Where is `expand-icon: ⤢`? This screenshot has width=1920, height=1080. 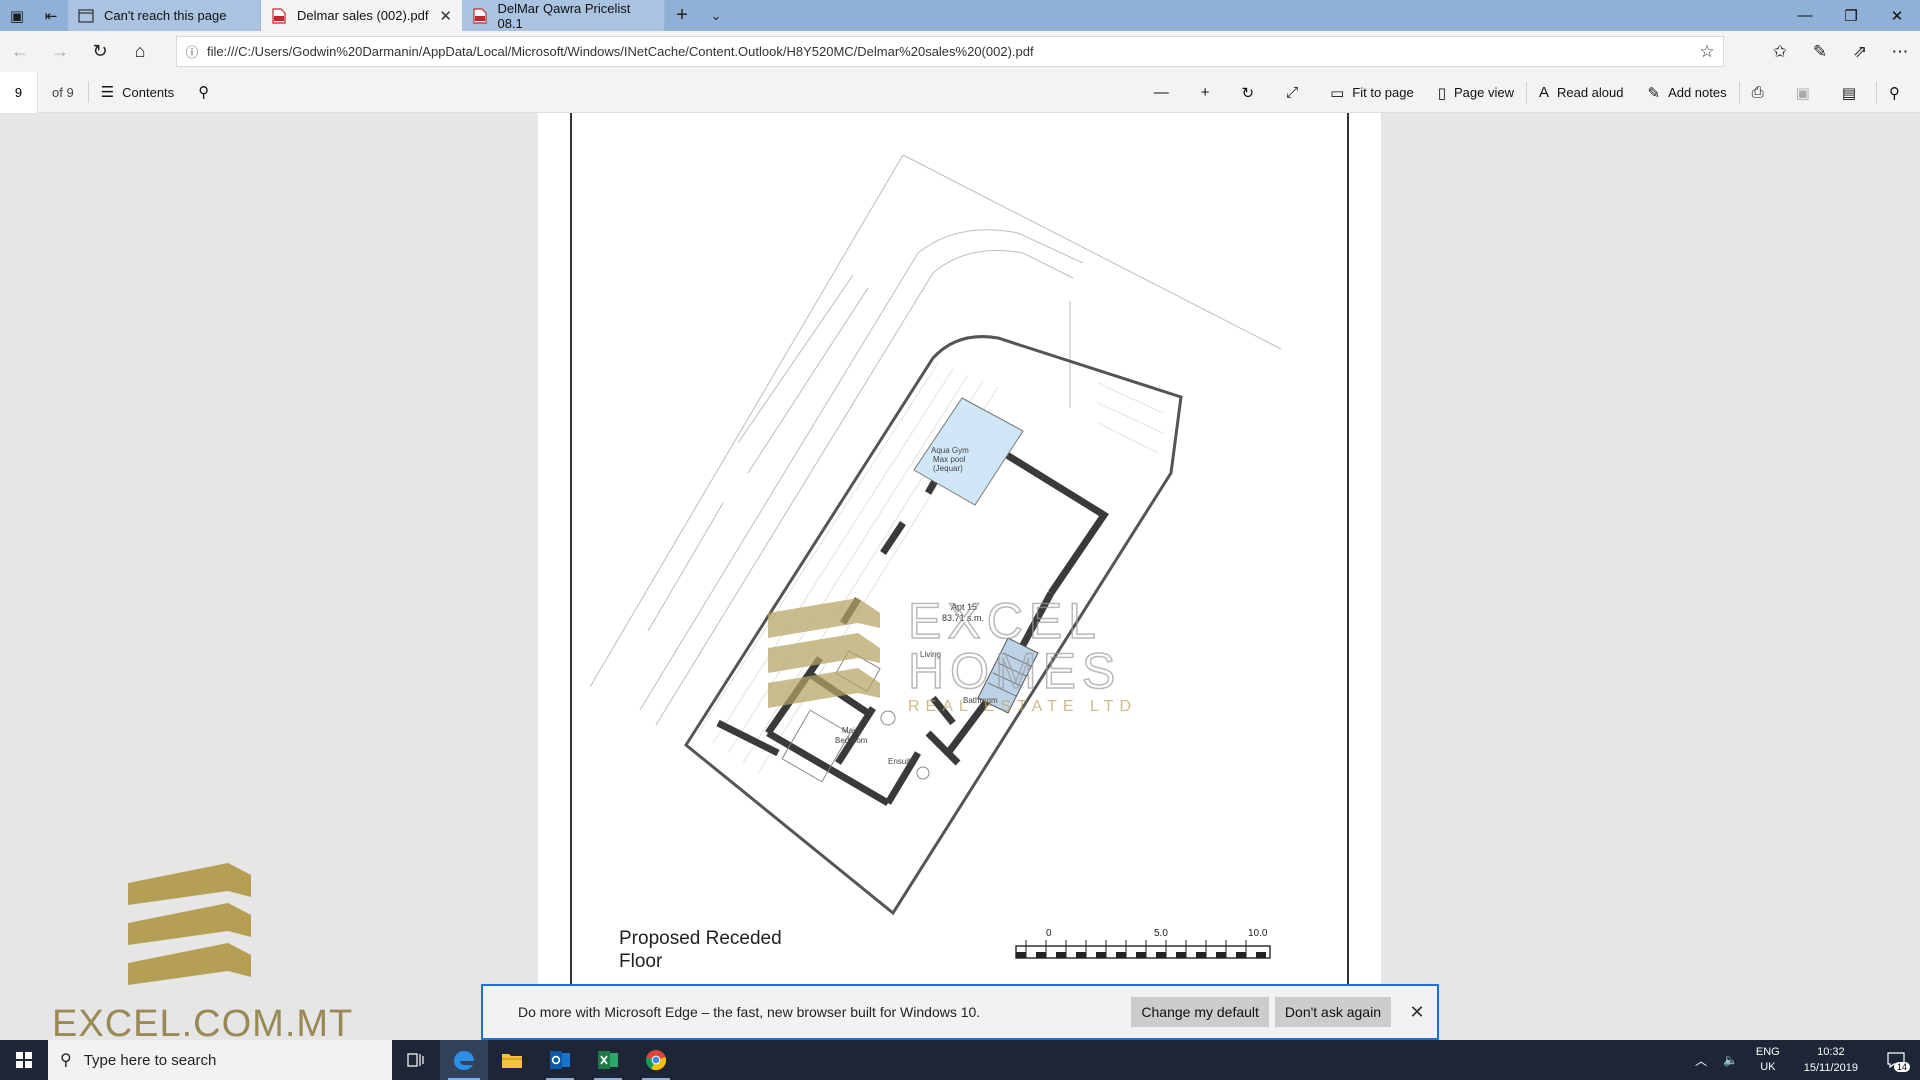 expand-icon: ⤢ is located at coordinates (1292, 92).